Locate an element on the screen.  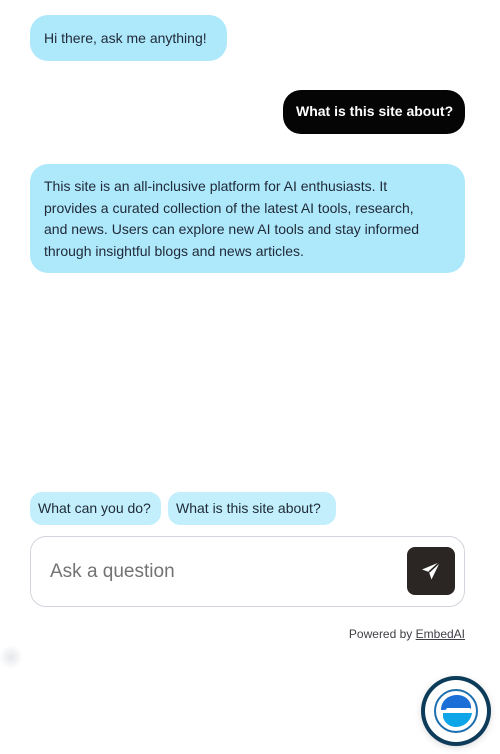
send-arrow-icon is located at coordinates (431, 570).